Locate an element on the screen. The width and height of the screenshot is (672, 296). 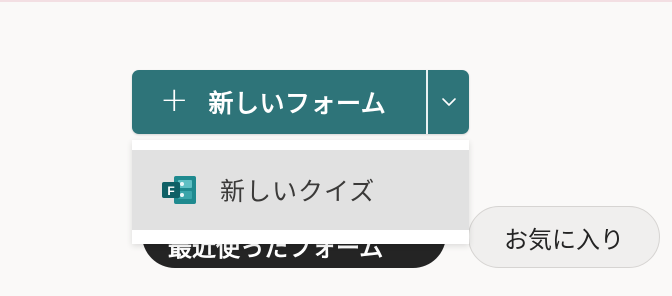
chevron-down-icon is located at coordinates (448, 102).